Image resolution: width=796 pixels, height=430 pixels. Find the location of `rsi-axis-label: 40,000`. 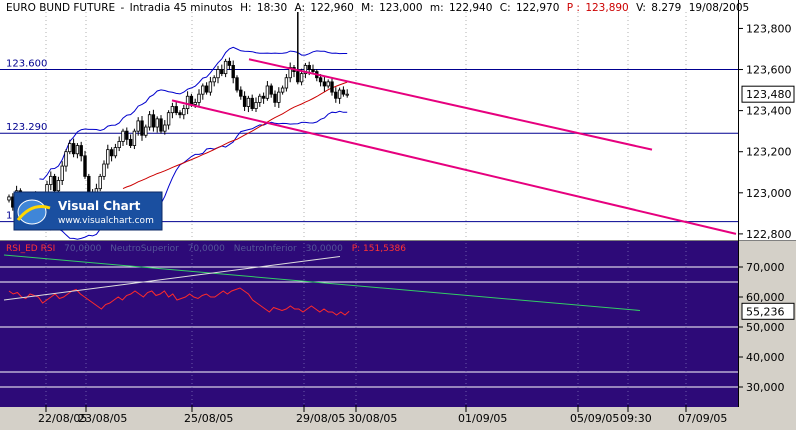

rsi-axis-label: 40,000 is located at coordinates (765, 357).